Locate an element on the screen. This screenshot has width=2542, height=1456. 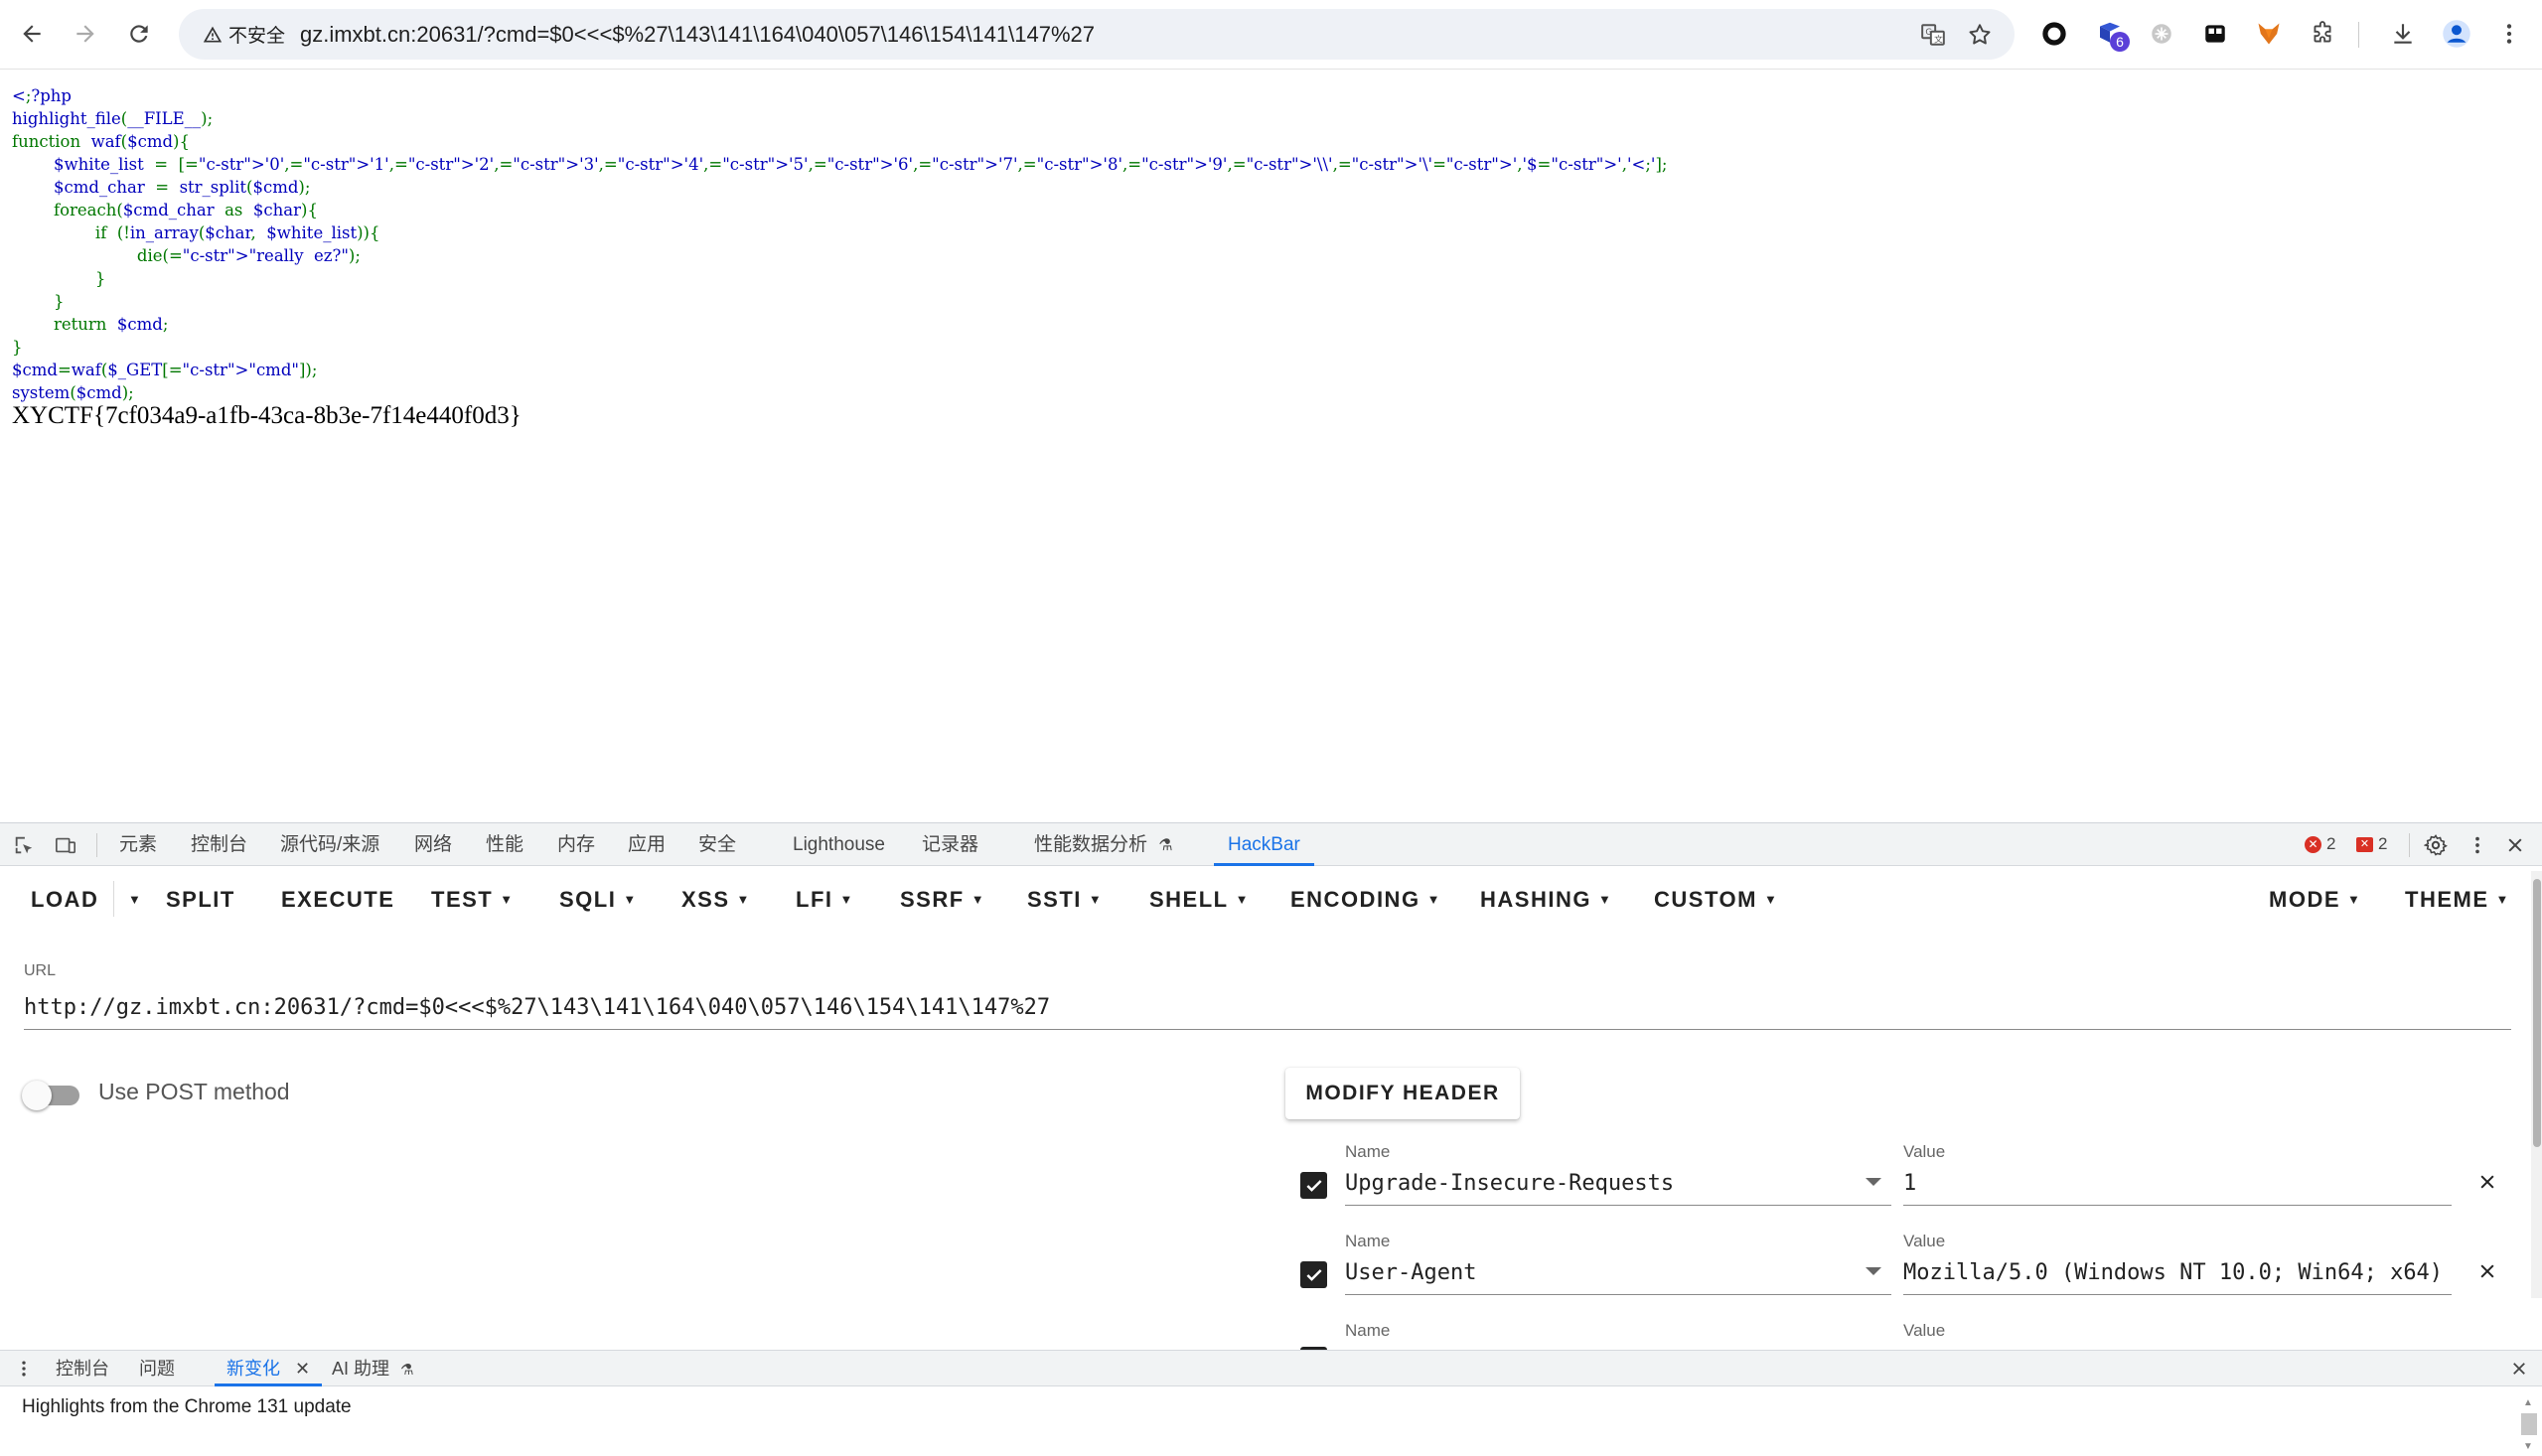
browser-menu-button is located at coordinates (2509, 34).